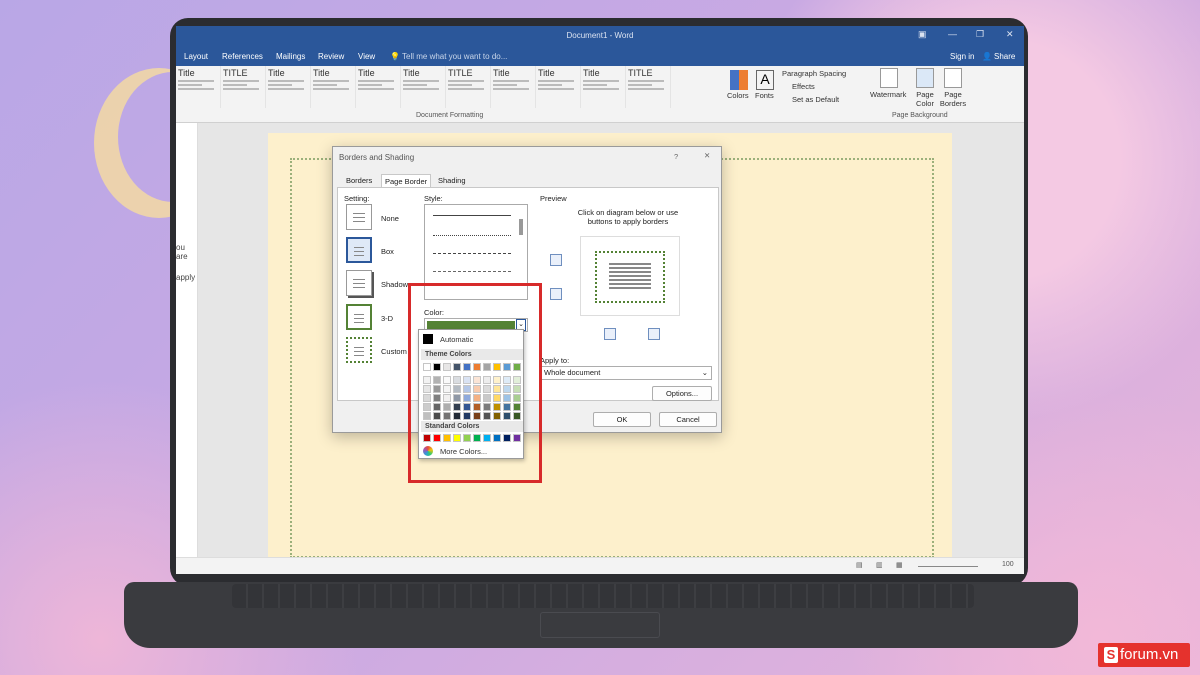 The width and height of the screenshot is (1200, 675). Describe the element at coordinates (630, 276) in the screenshot. I see `preview-diagram` at that location.